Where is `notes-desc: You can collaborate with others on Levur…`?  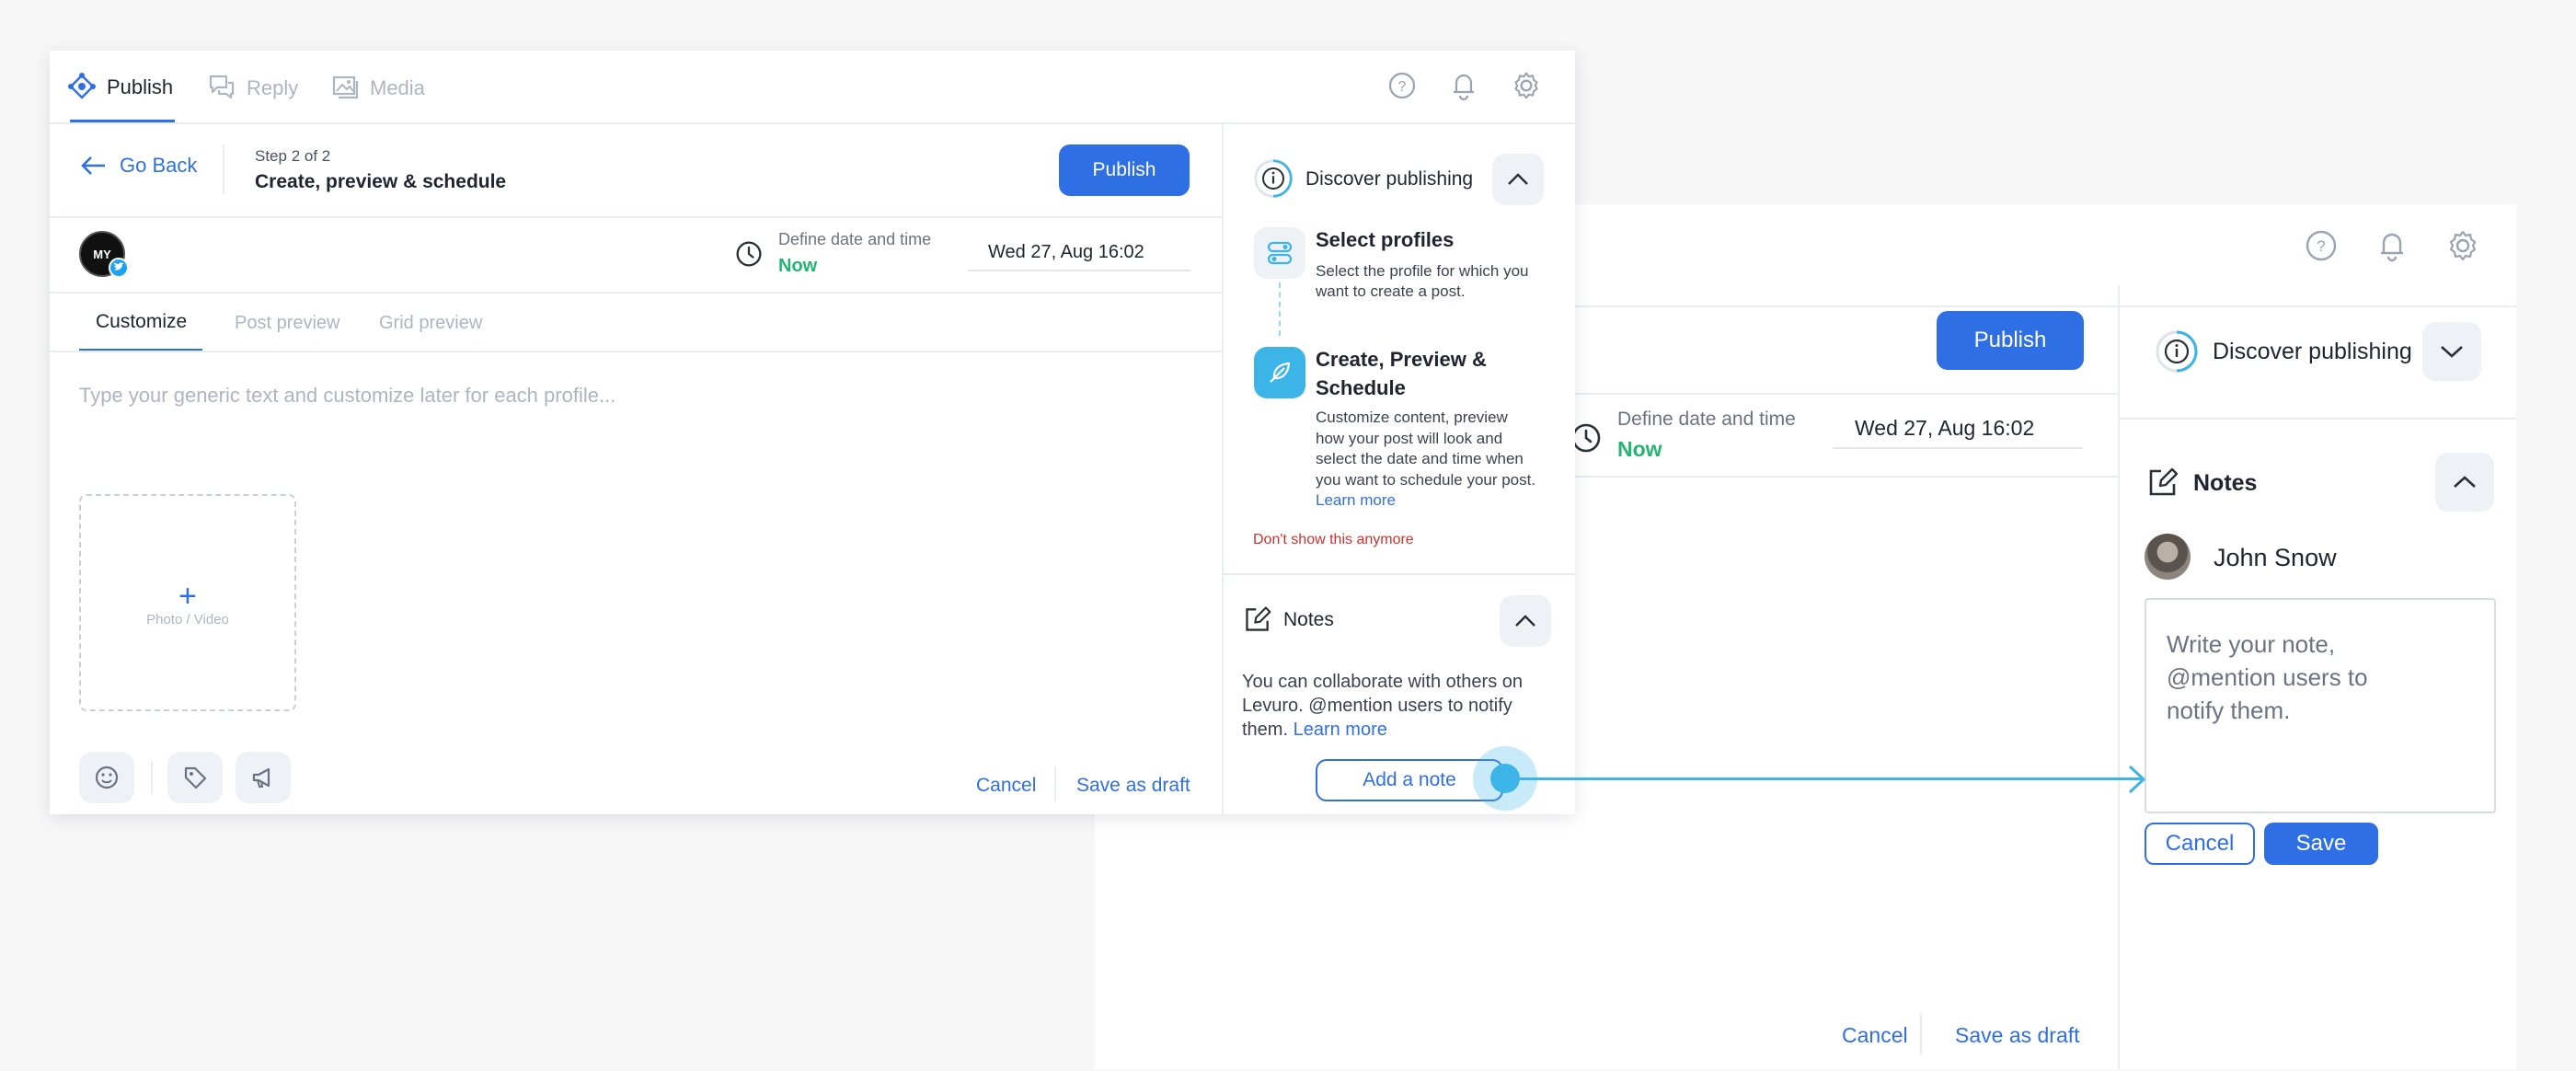
notes-desc: You can collaborate with others on Levur… is located at coordinates (1398, 706).